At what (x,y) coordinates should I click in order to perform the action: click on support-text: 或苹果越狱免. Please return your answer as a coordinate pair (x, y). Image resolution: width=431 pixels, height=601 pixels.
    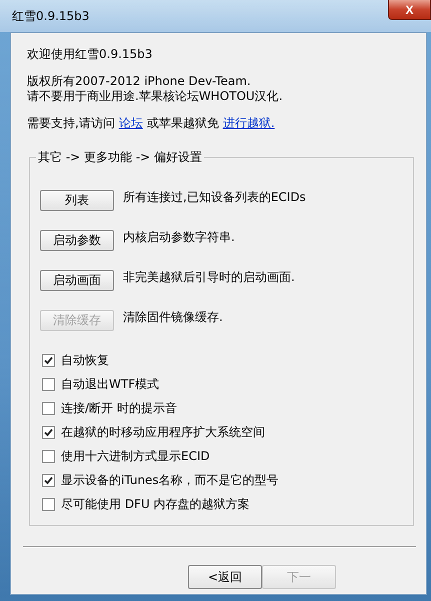
    Looking at the image, I should click on (182, 123).